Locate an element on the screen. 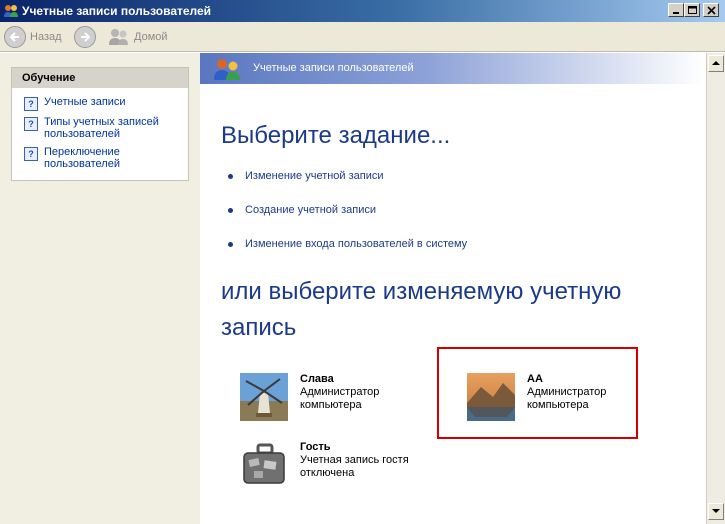 This screenshot has height=524, width=725. sidebar-item-label: Типы учетных записей пользователей is located at coordinates (101, 128).